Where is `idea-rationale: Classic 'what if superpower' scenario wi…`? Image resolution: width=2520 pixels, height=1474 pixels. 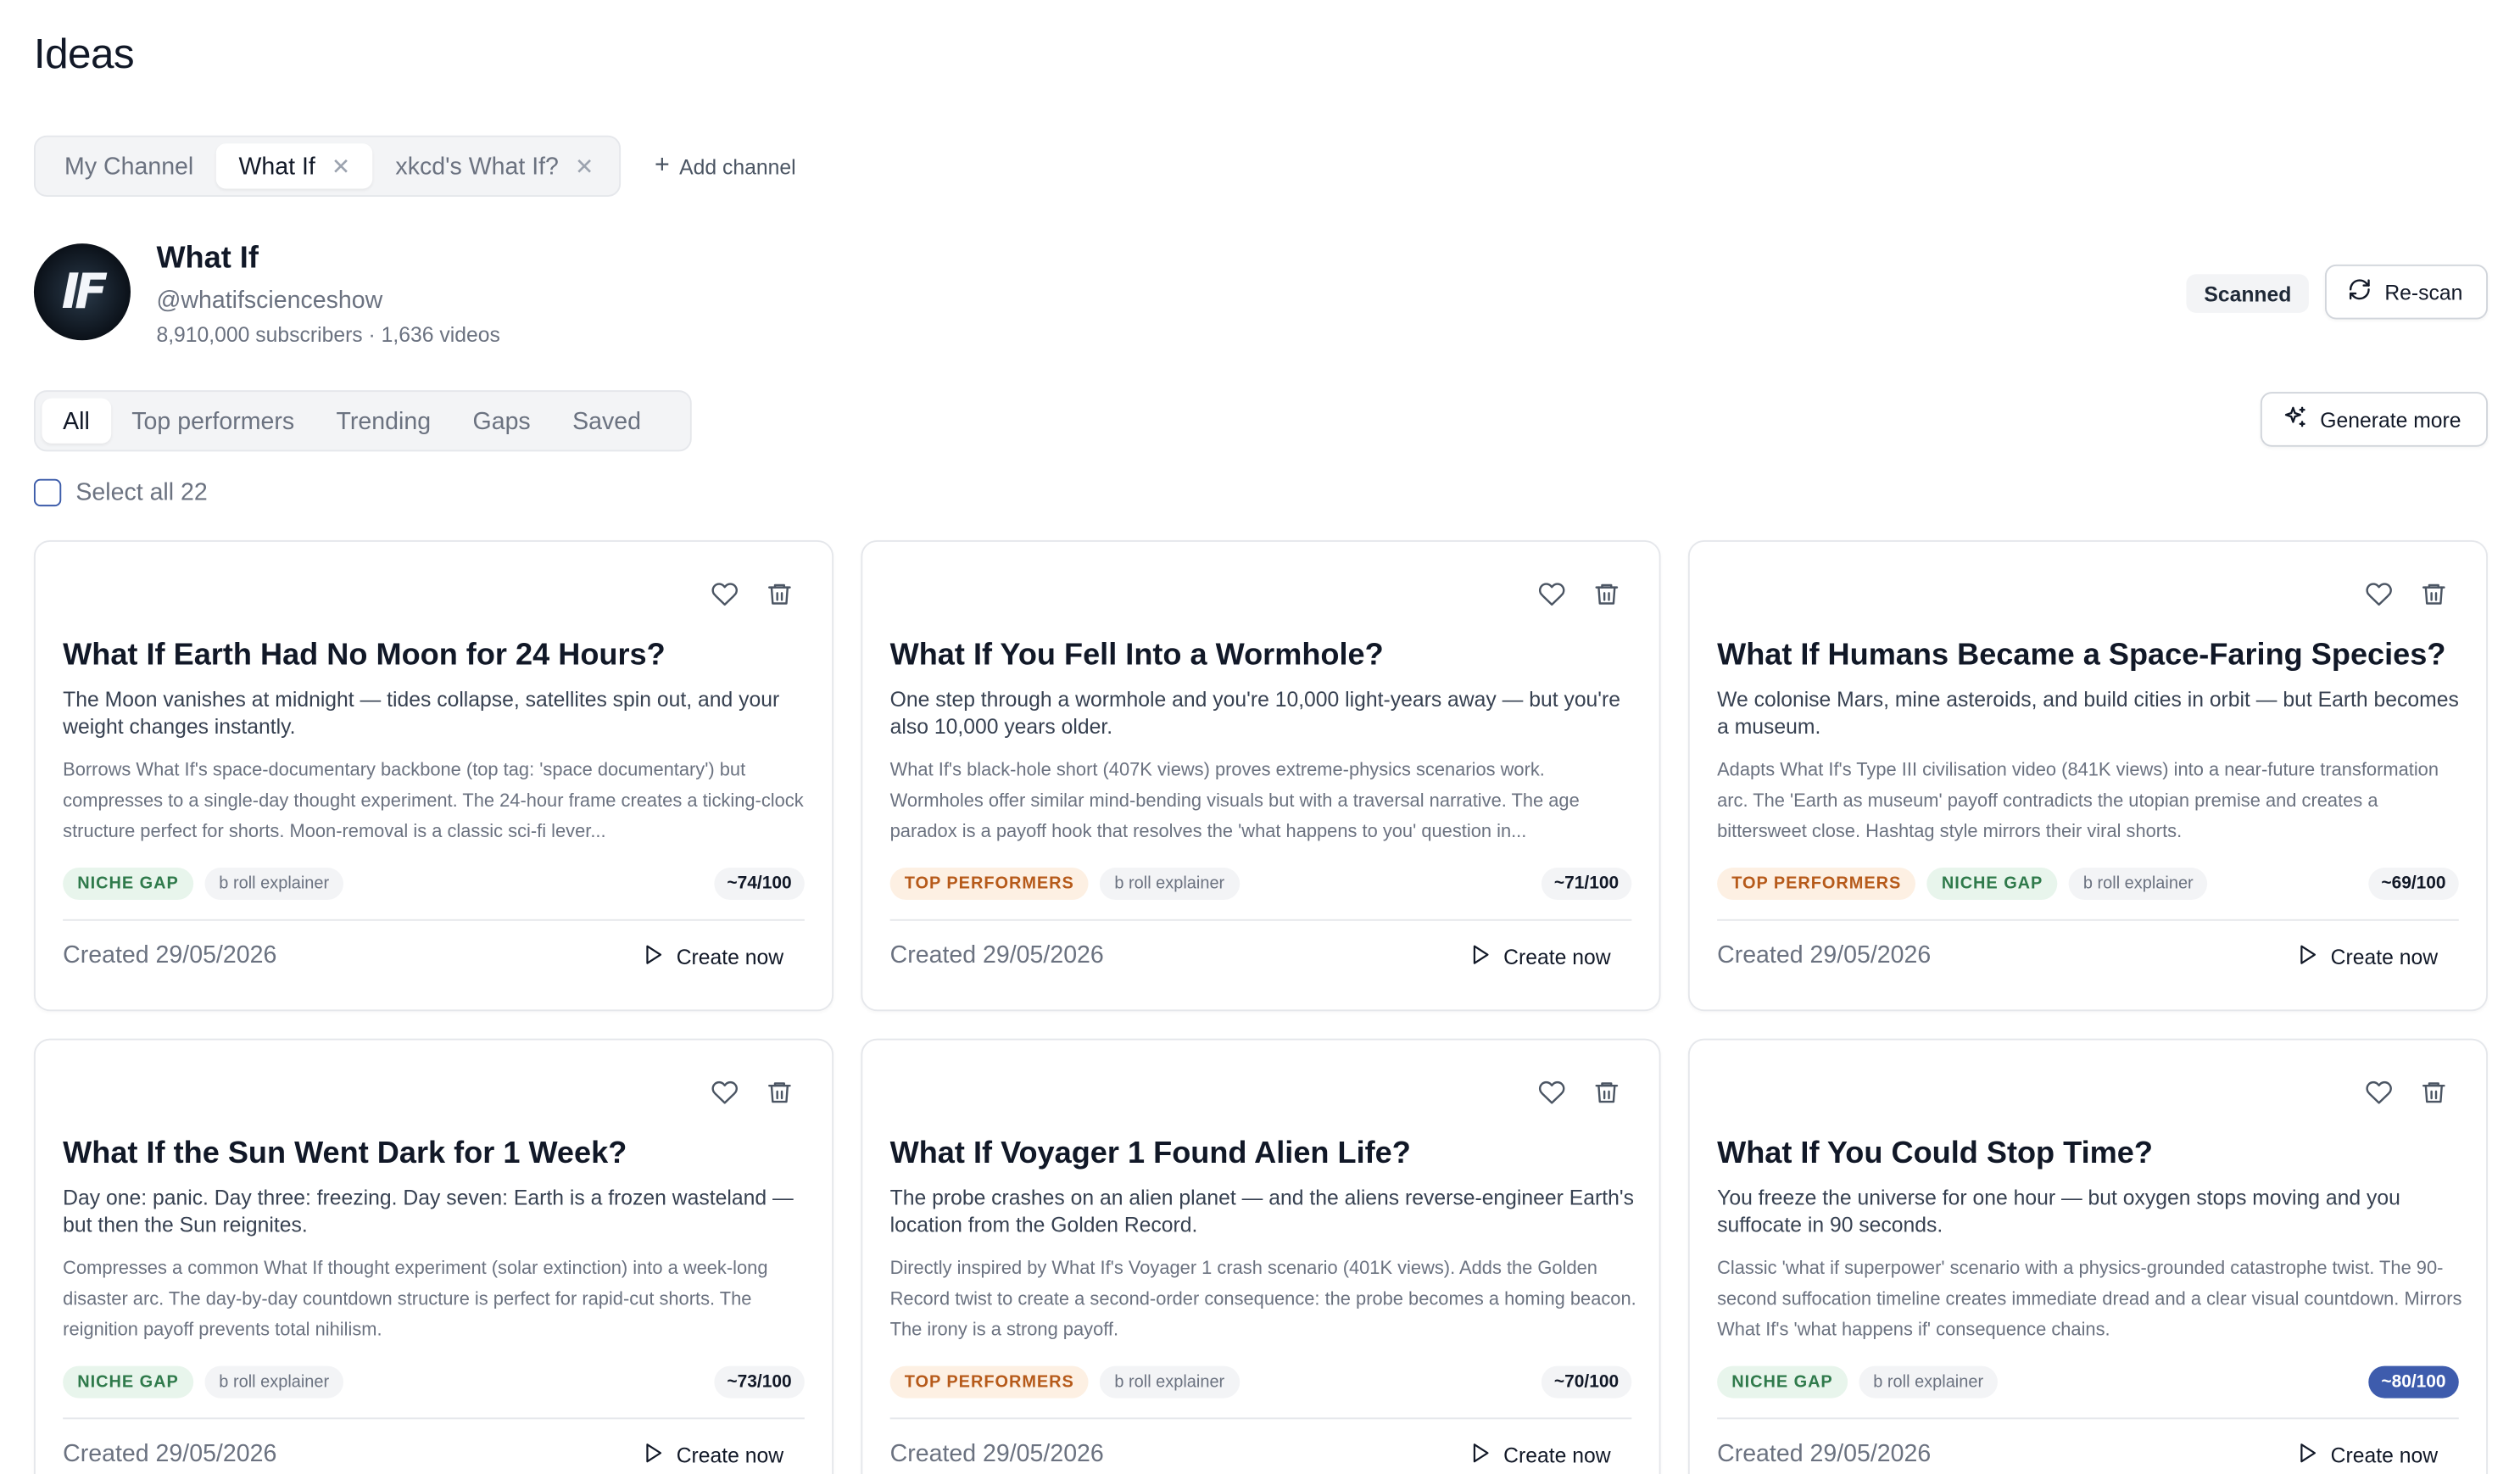
idea-rationale: Classic 'what if superpower' scenario wi… is located at coordinates (2089, 1300).